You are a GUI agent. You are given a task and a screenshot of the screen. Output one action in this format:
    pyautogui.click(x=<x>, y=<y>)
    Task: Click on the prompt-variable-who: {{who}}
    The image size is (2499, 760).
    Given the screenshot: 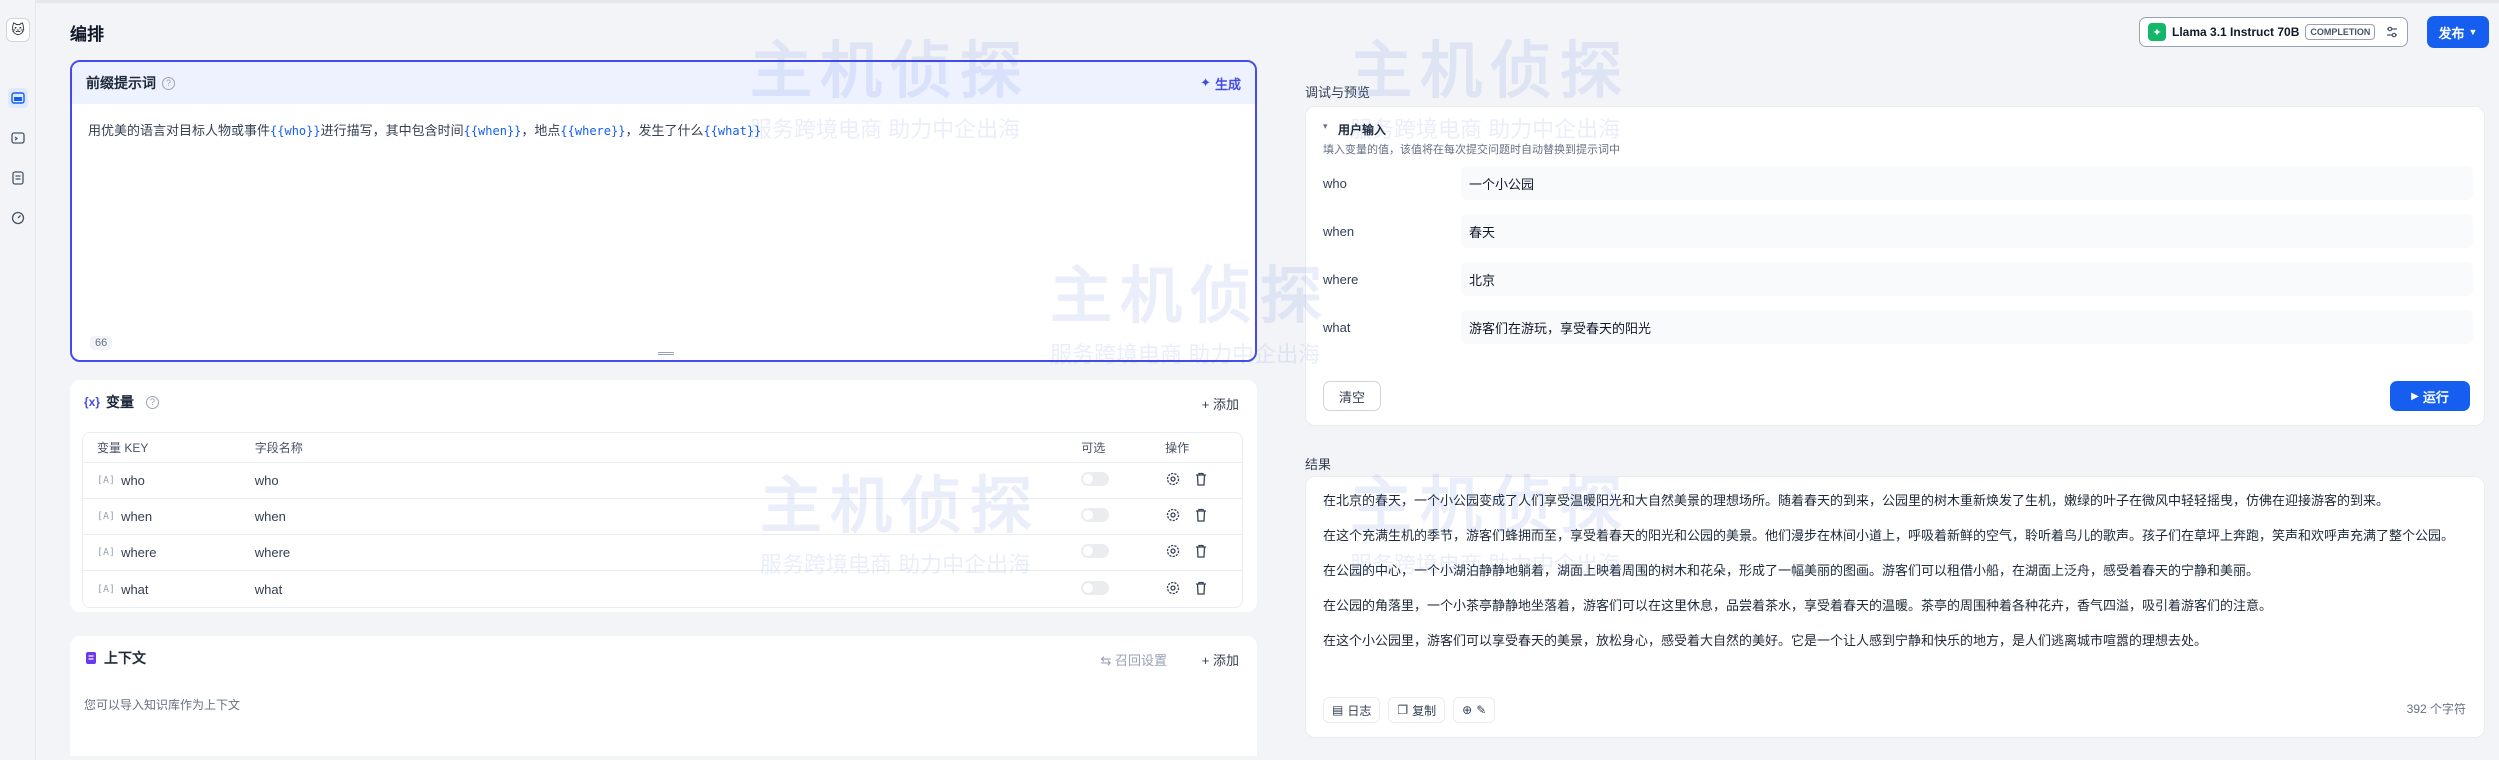 What is the action you would take?
    pyautogui.click(x=295, y=131)
    